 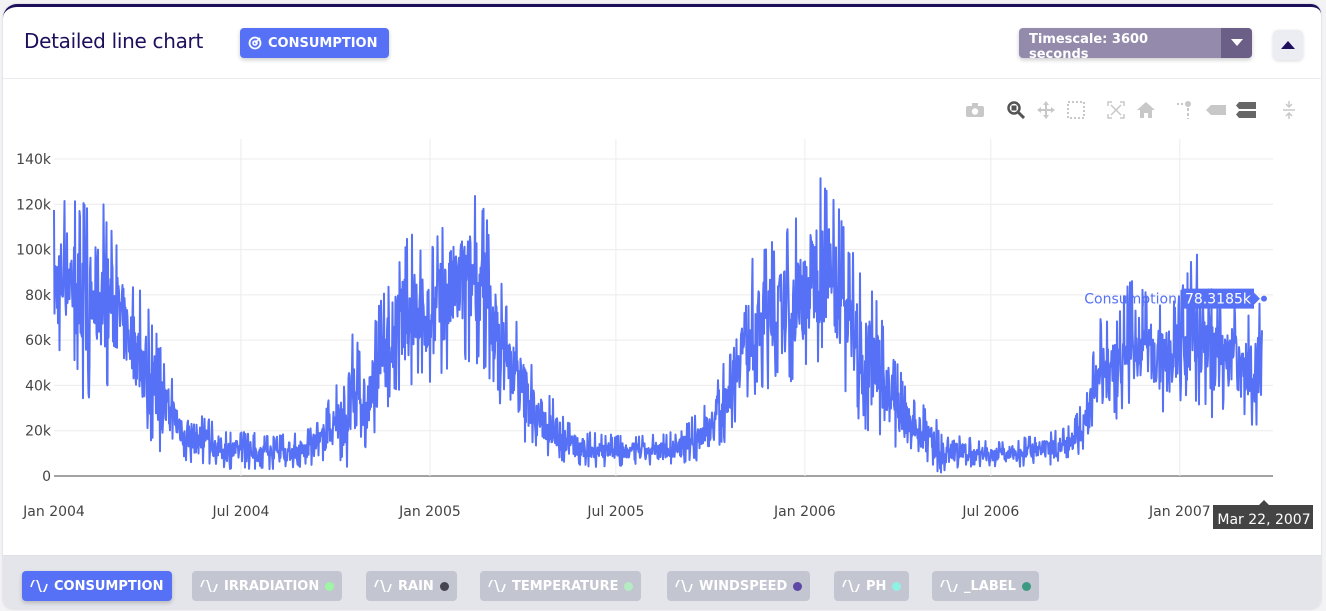 I want to click on legend-item-rain: RAIN, so click(x=411, y=586).